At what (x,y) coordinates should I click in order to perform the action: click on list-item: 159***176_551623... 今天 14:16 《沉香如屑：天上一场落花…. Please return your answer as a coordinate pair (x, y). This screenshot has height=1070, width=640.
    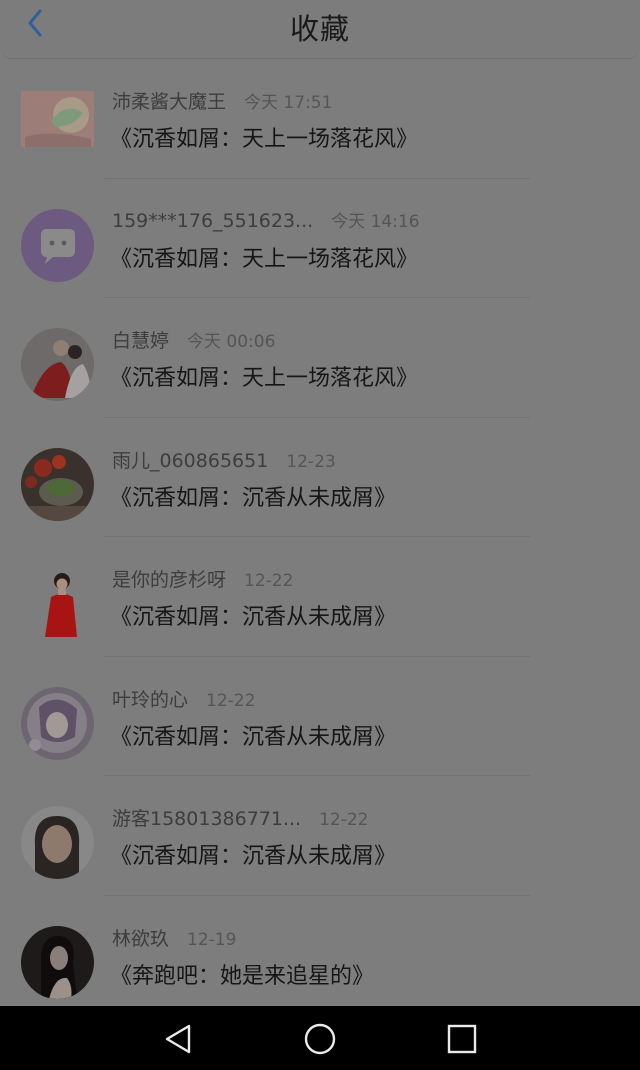
    Looking at the image, I should click on (320, 238).